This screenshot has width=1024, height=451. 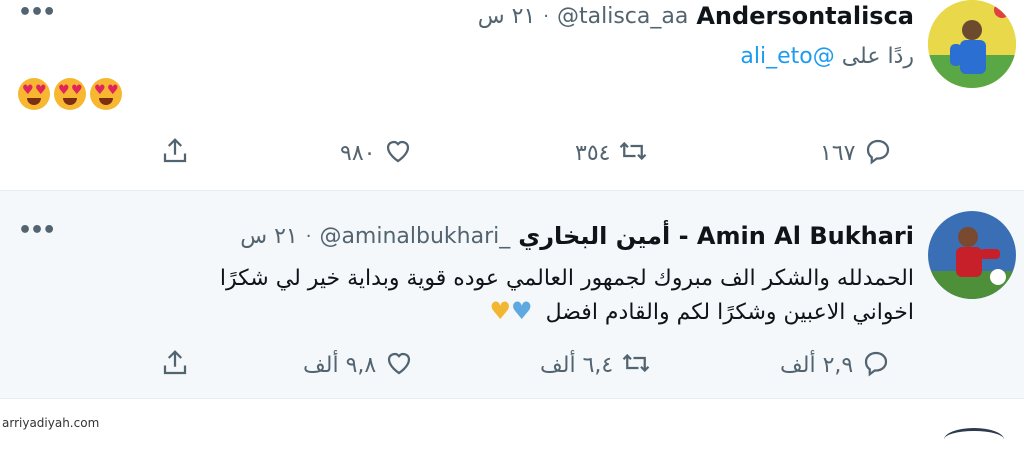 I want to click on like-button: ٩,٨ ألف, so click(x=358, y=365).